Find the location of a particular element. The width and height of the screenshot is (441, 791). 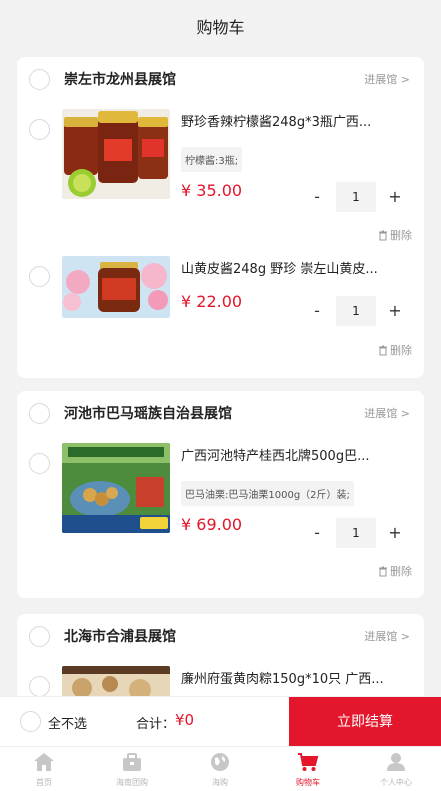

home-icon is located at coordinates (44, 762).